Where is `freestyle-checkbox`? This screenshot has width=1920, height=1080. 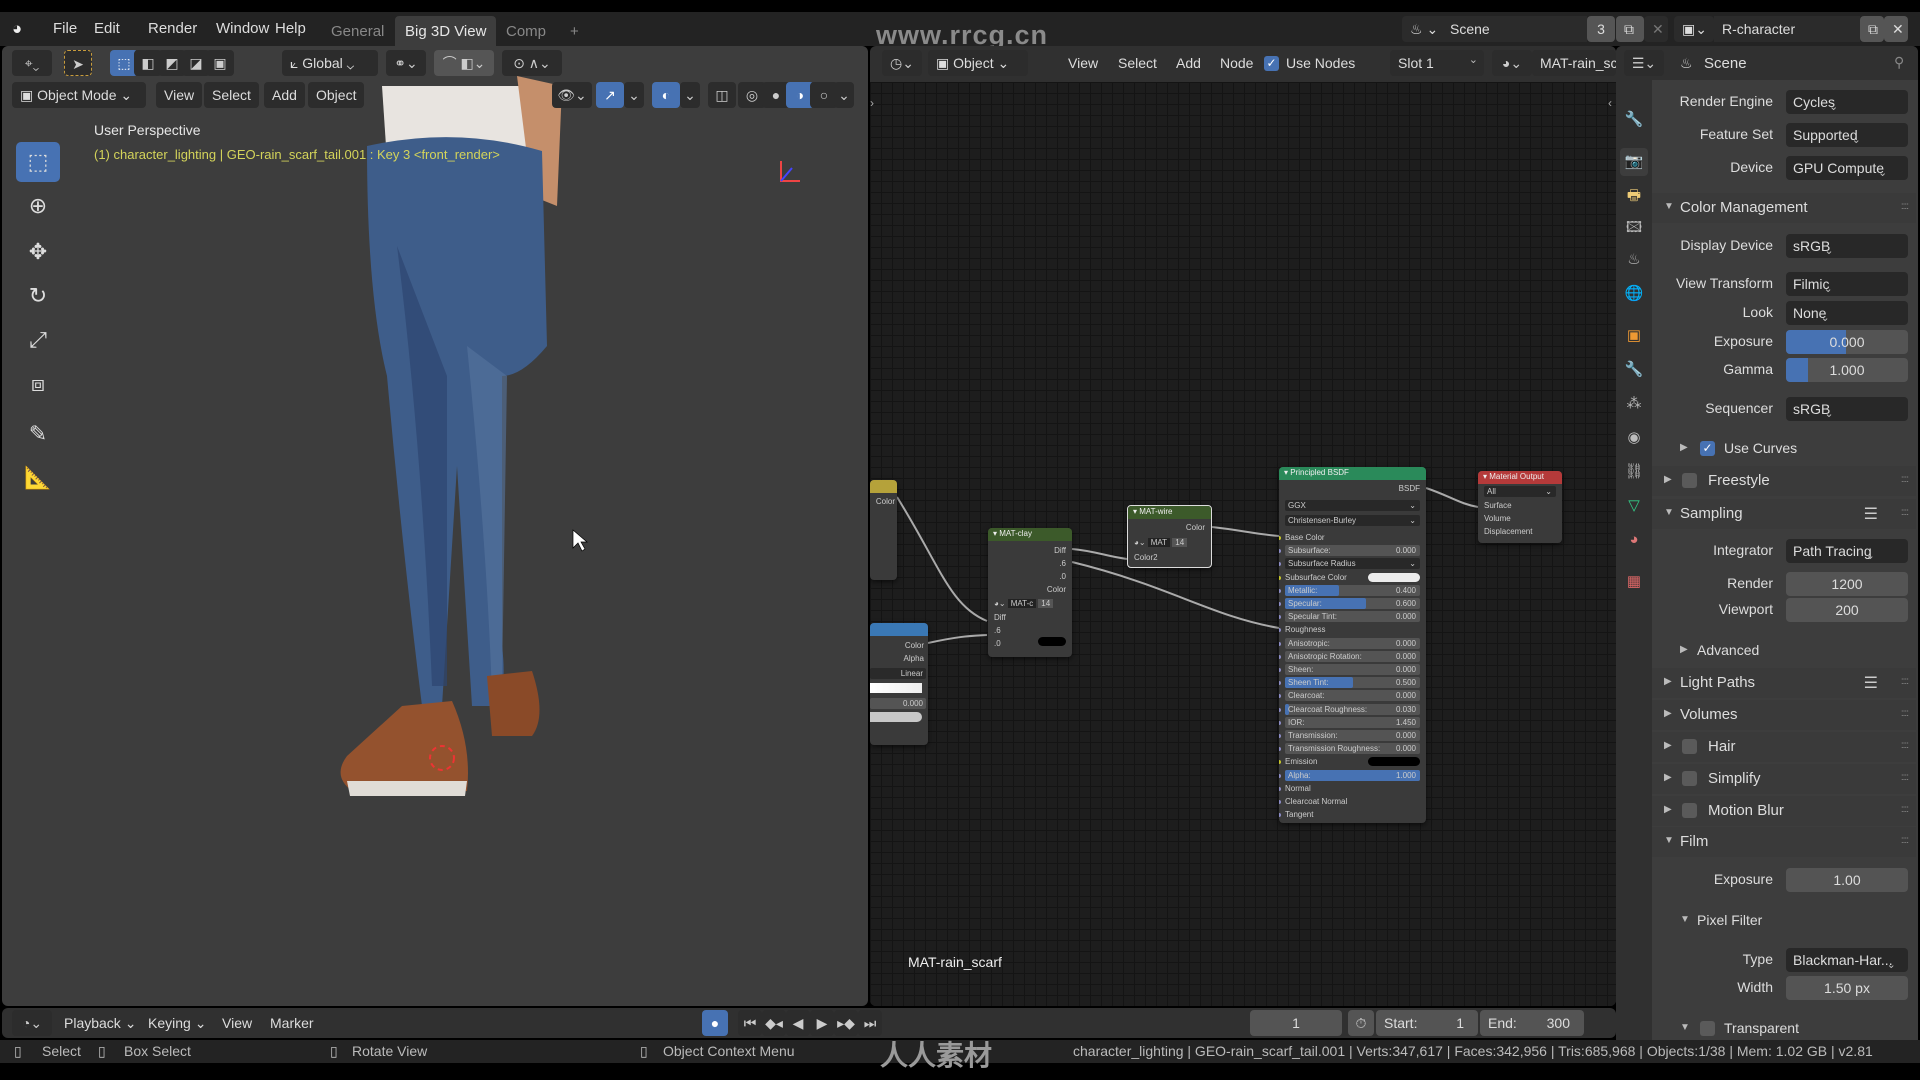
freestyle-checkbox is located at coordinates (1689, 480).